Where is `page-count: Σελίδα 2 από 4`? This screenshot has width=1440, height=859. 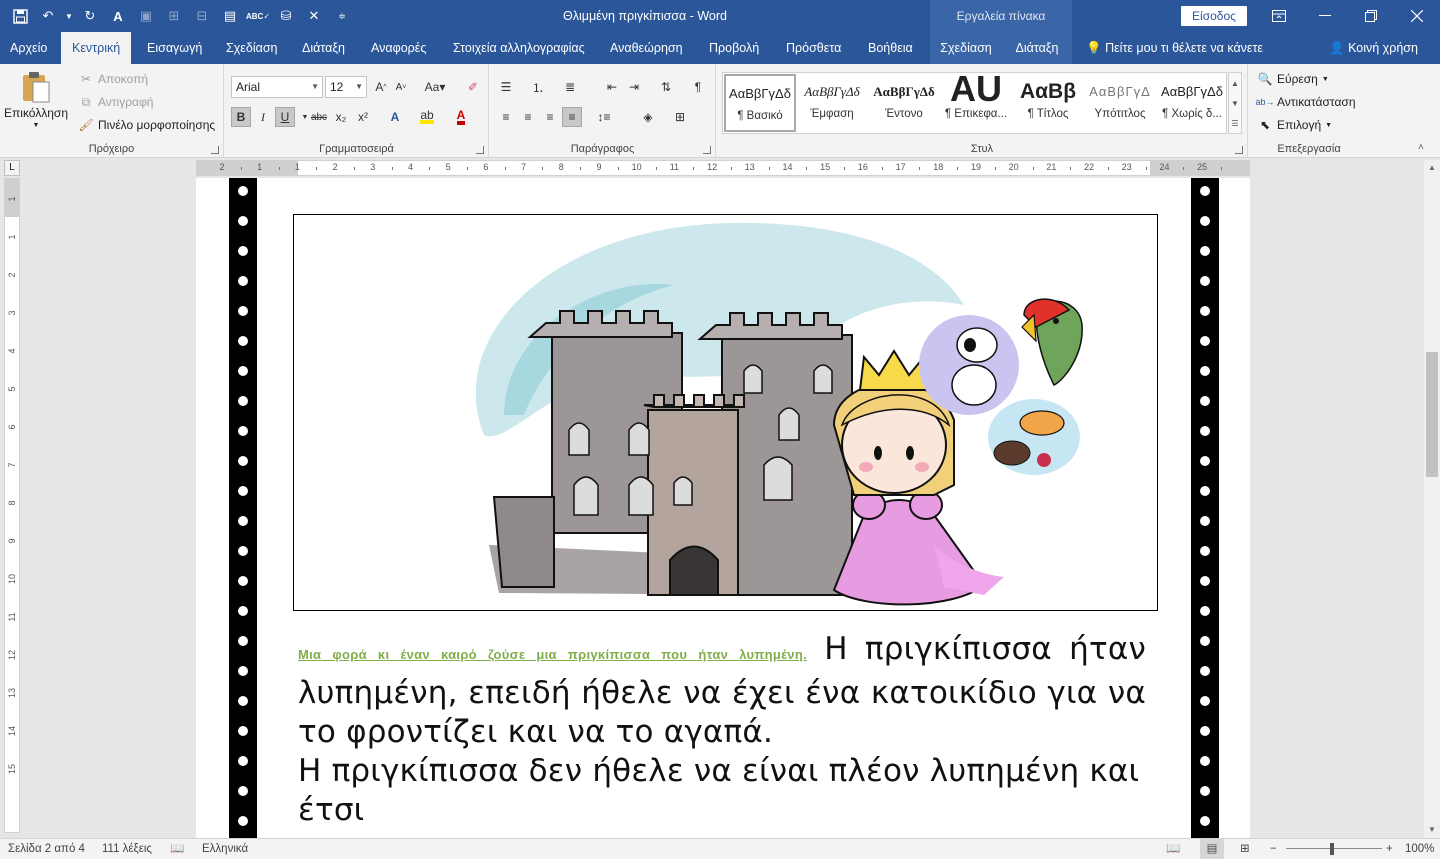
page-count: Σελίδα 2 από 4 is located at coordinates (46, 849).